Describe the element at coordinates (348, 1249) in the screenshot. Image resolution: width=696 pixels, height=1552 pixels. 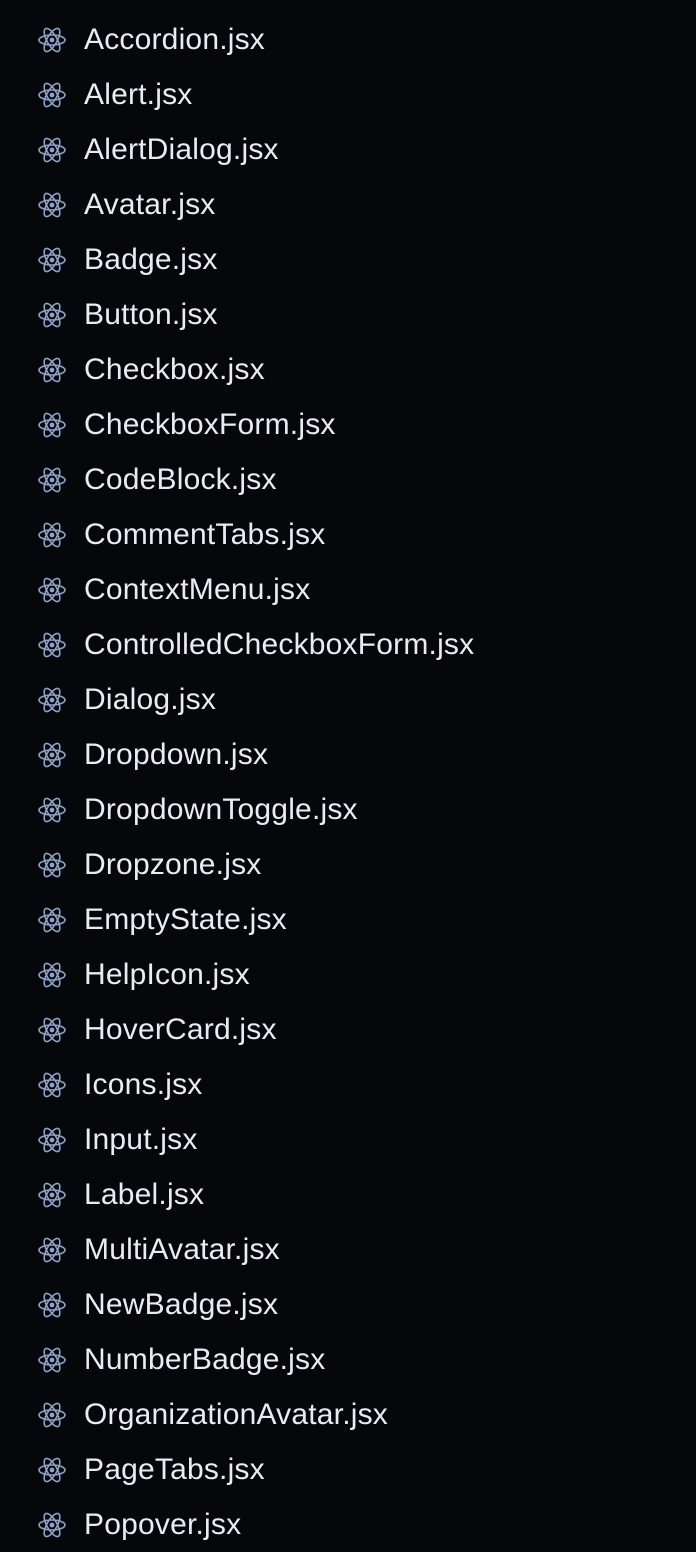
I see `file-item: MultiAvatar.jsx` at that location.